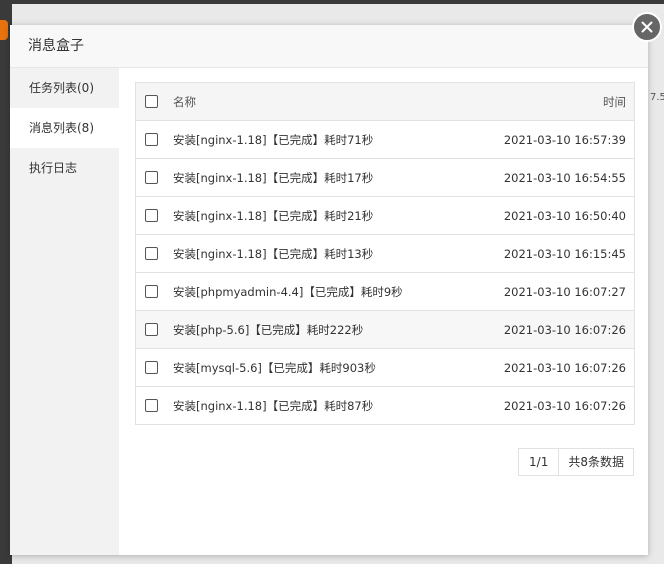  I want to click on row-time: 2021-03-10 16:54:55, so click(564, 177).